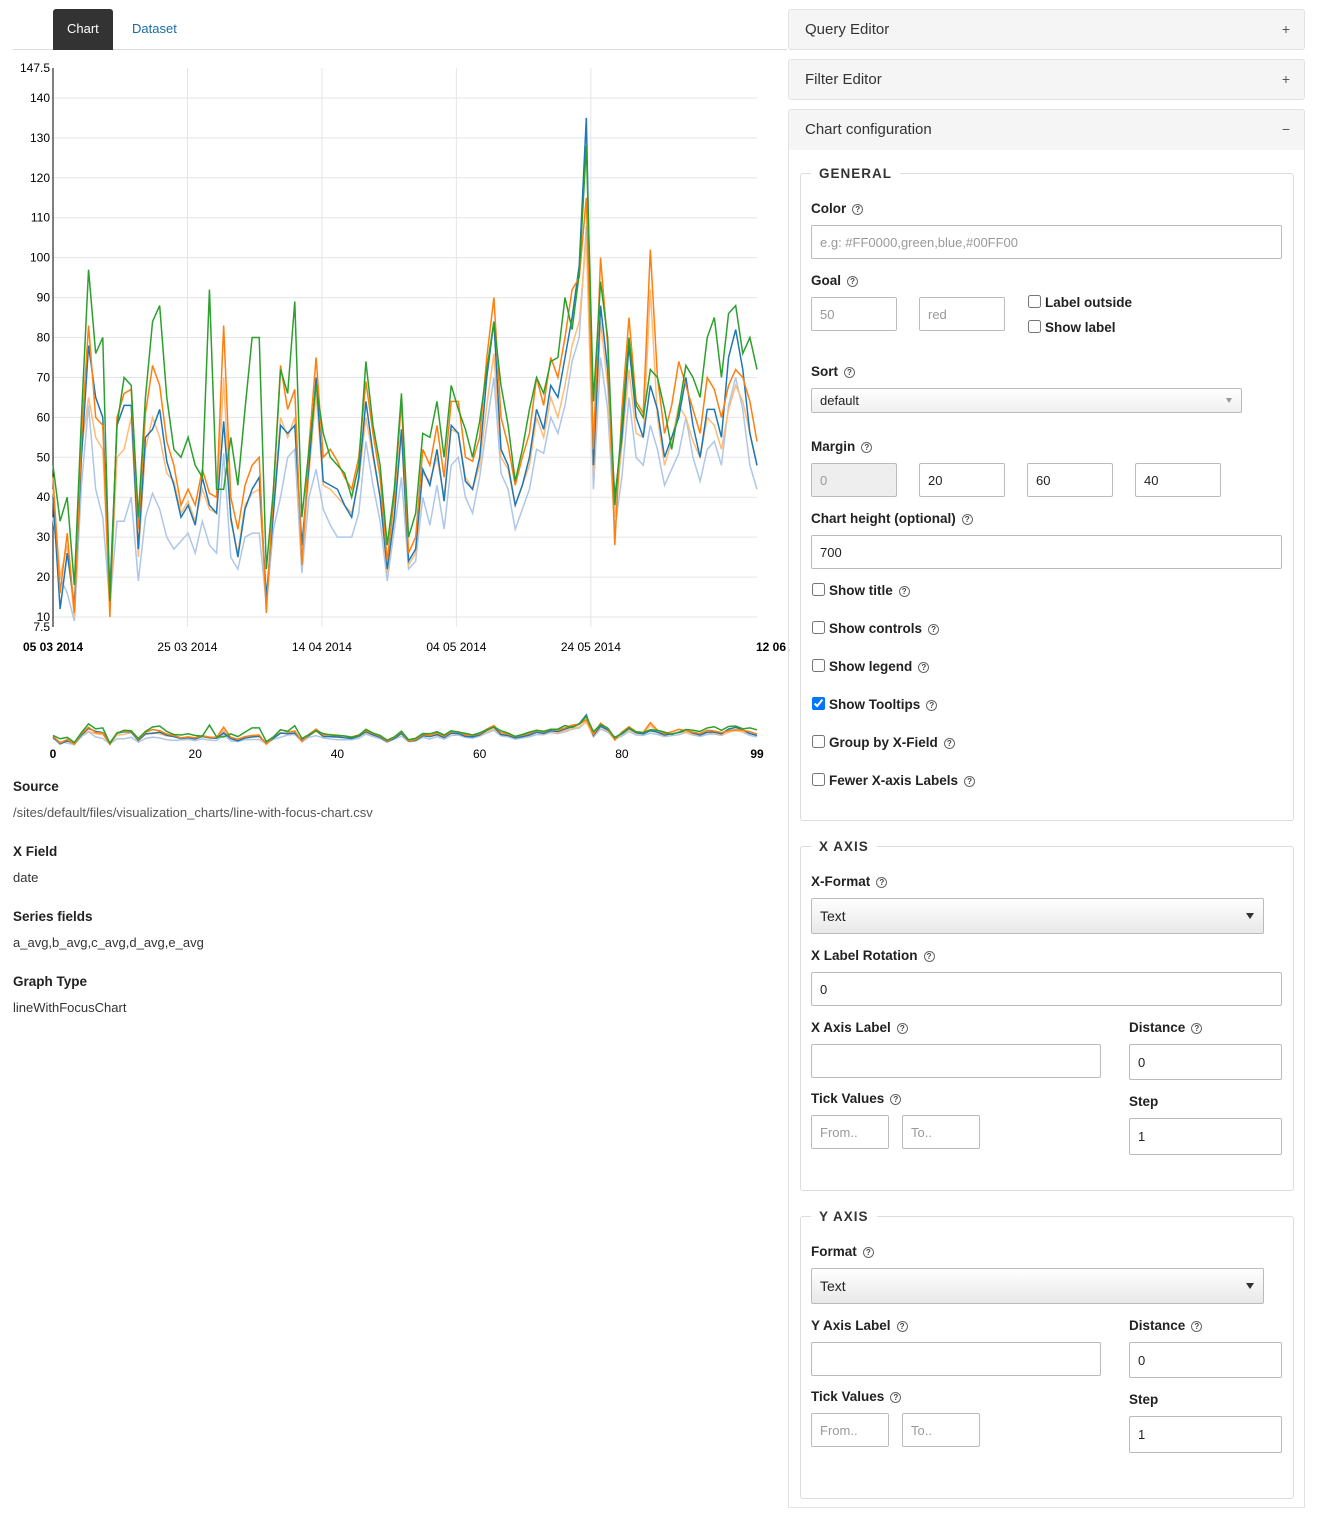  What do you see at coordinates (40, 218) in the screenshot?
I see `y-tick-label: 110` at bounding box center [40, 218].